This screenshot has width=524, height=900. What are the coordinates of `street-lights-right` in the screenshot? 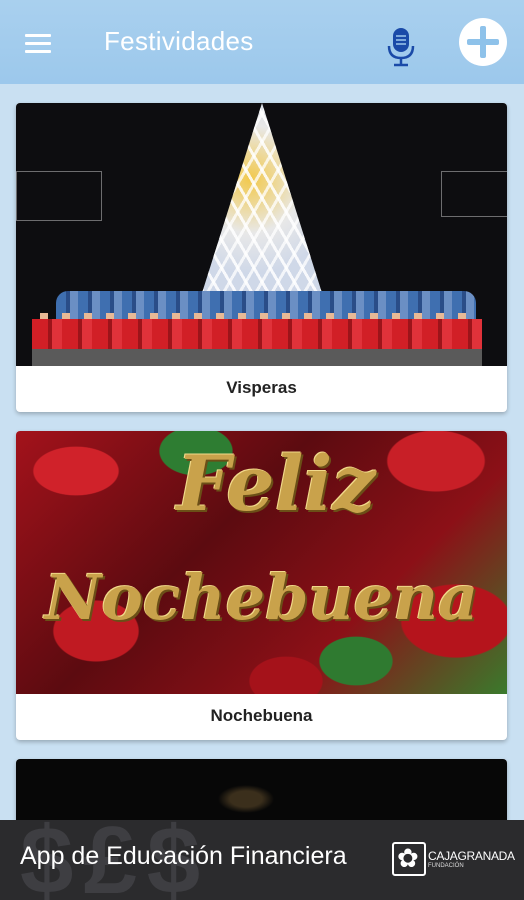 It's located at (474, 194).